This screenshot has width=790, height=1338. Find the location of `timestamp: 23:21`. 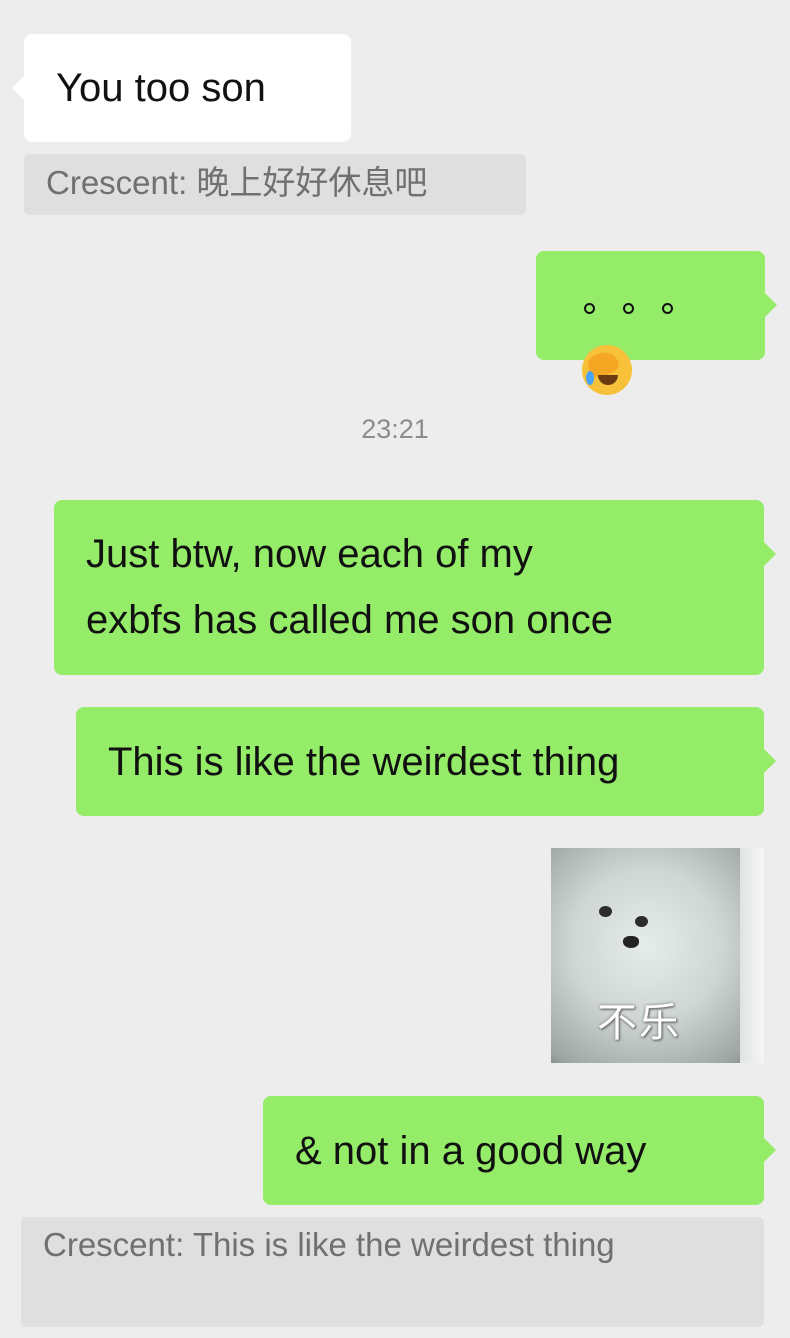

timestamp: 23:21 is located at coordinates (395, 429).